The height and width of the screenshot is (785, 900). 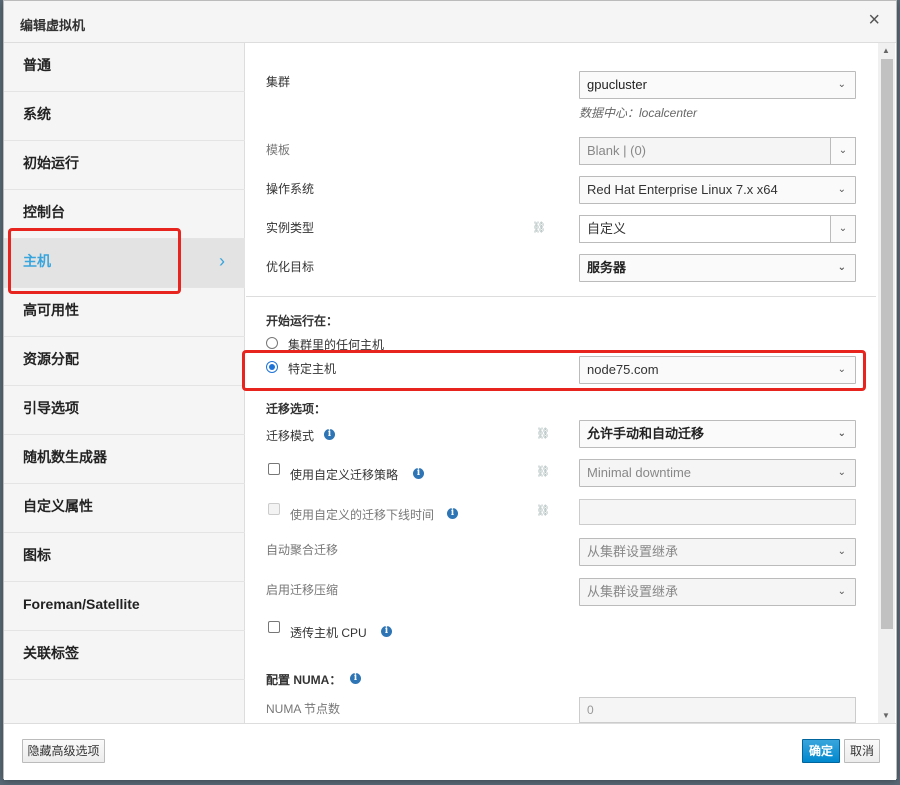 I want to click on instance-type-dropdown-button: ⌄, so click(x=843, y=229).